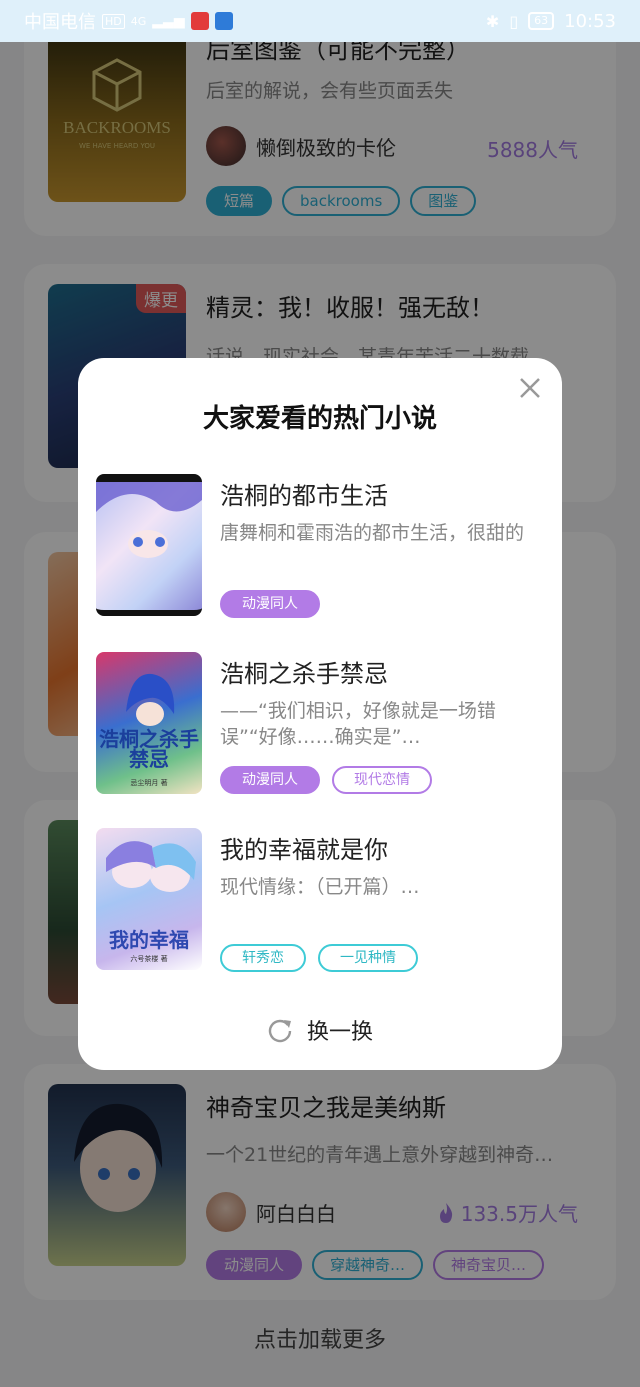 The image size is (640, 1387). Describe the element at coordinates (149, 783) in the screenshot. I see `cover-author: 忌尘明月 著` at that location.